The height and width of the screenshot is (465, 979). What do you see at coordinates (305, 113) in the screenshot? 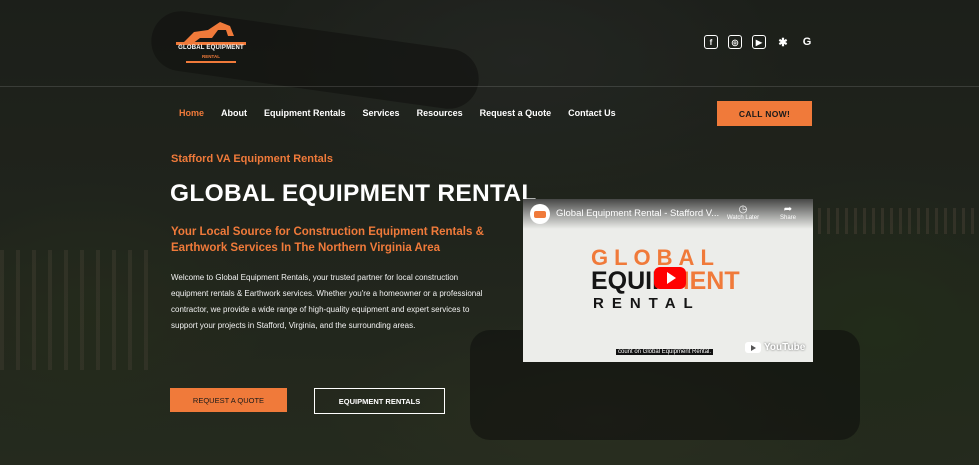
I see `nav-item-equipment-rentals: Equipment Rentals` at bounding box center [305, 113].